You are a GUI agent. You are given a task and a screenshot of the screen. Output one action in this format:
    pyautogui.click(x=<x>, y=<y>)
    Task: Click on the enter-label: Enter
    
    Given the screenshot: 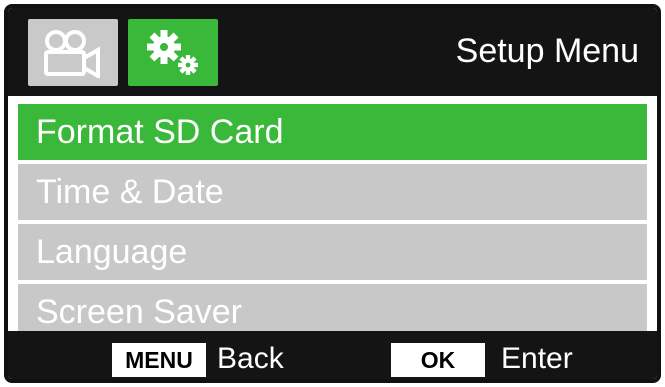 What is the action you would take?
    pyautogui.click(x=537, y=358)
    